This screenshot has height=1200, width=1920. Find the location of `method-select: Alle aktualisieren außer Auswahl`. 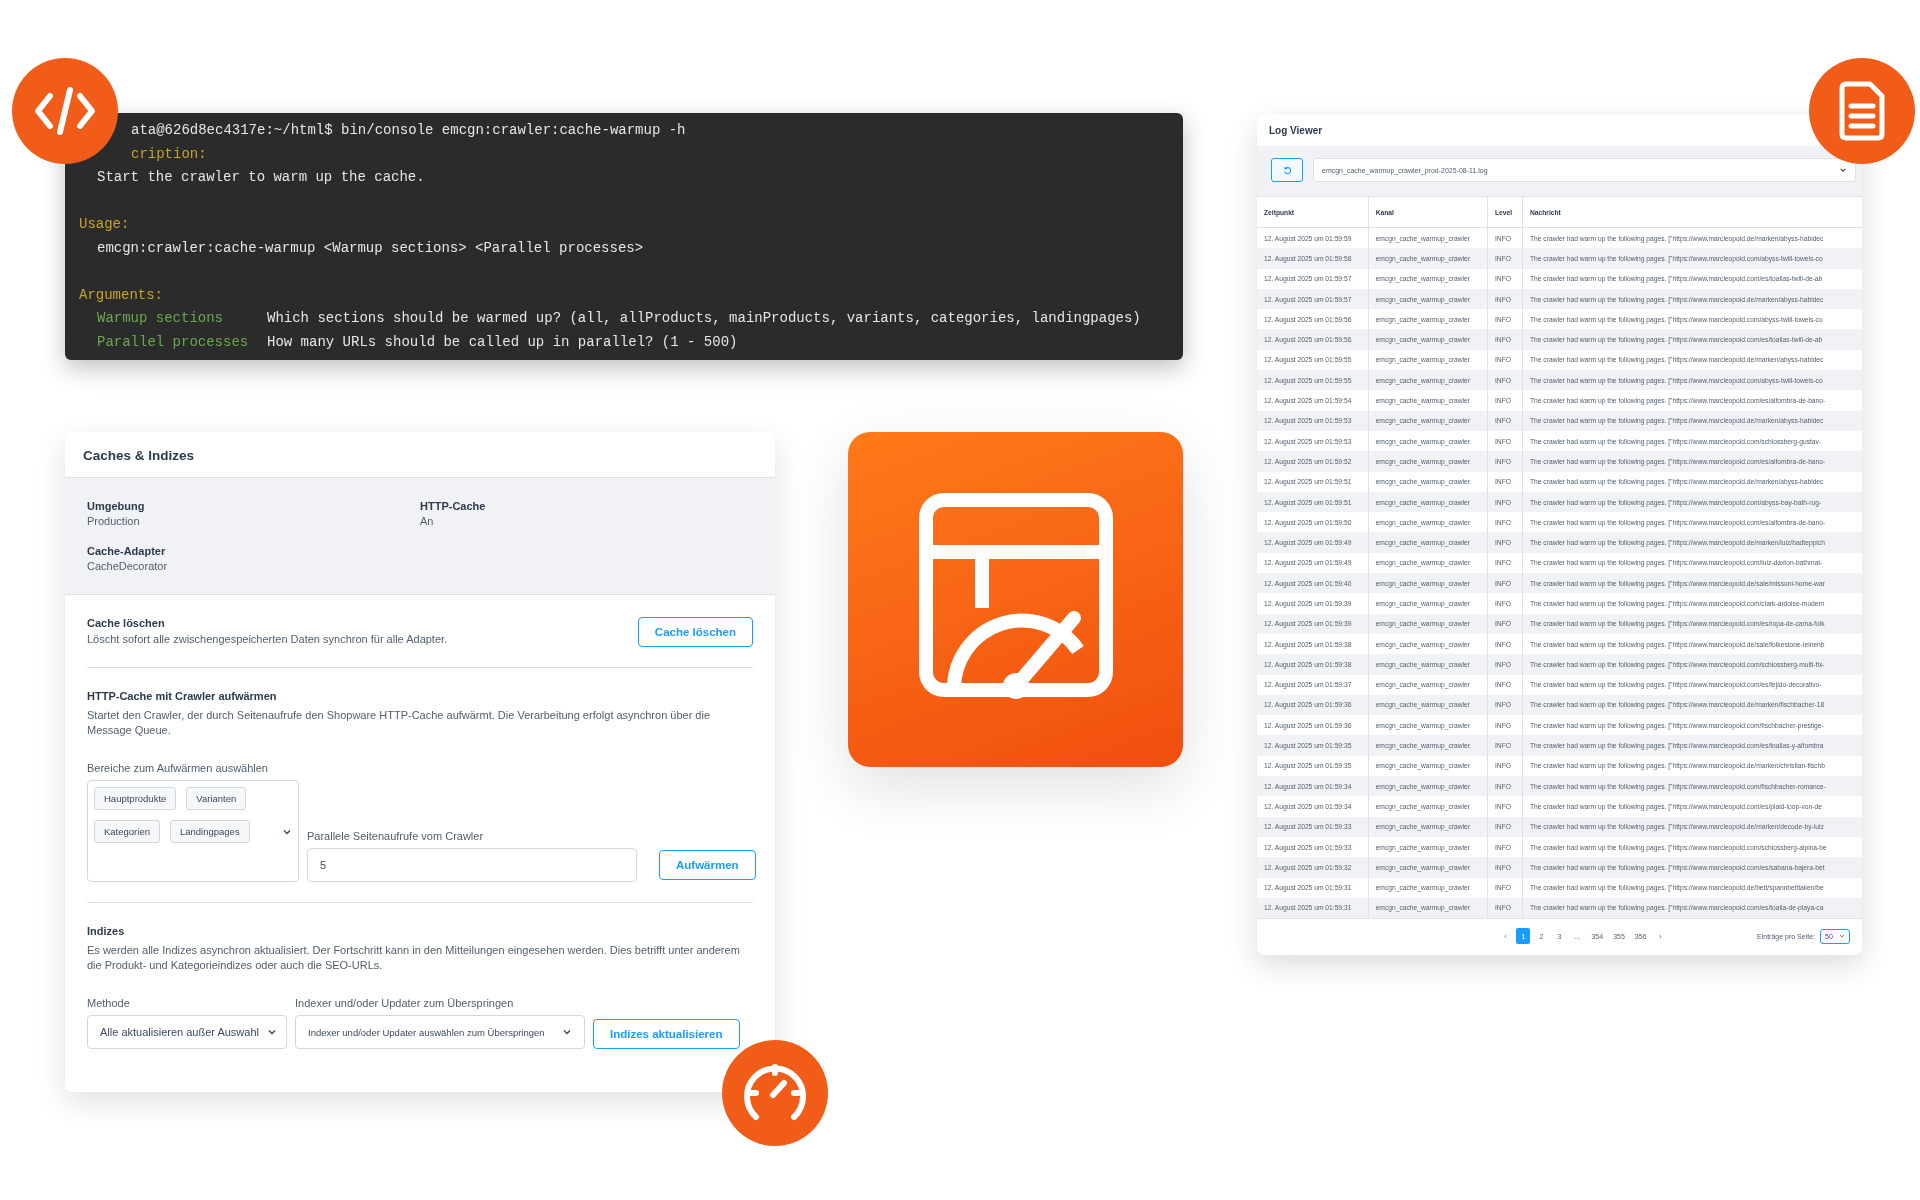

method-select: Alle aktualisieren außer Auswahl is located at coordinates (187, 1032).